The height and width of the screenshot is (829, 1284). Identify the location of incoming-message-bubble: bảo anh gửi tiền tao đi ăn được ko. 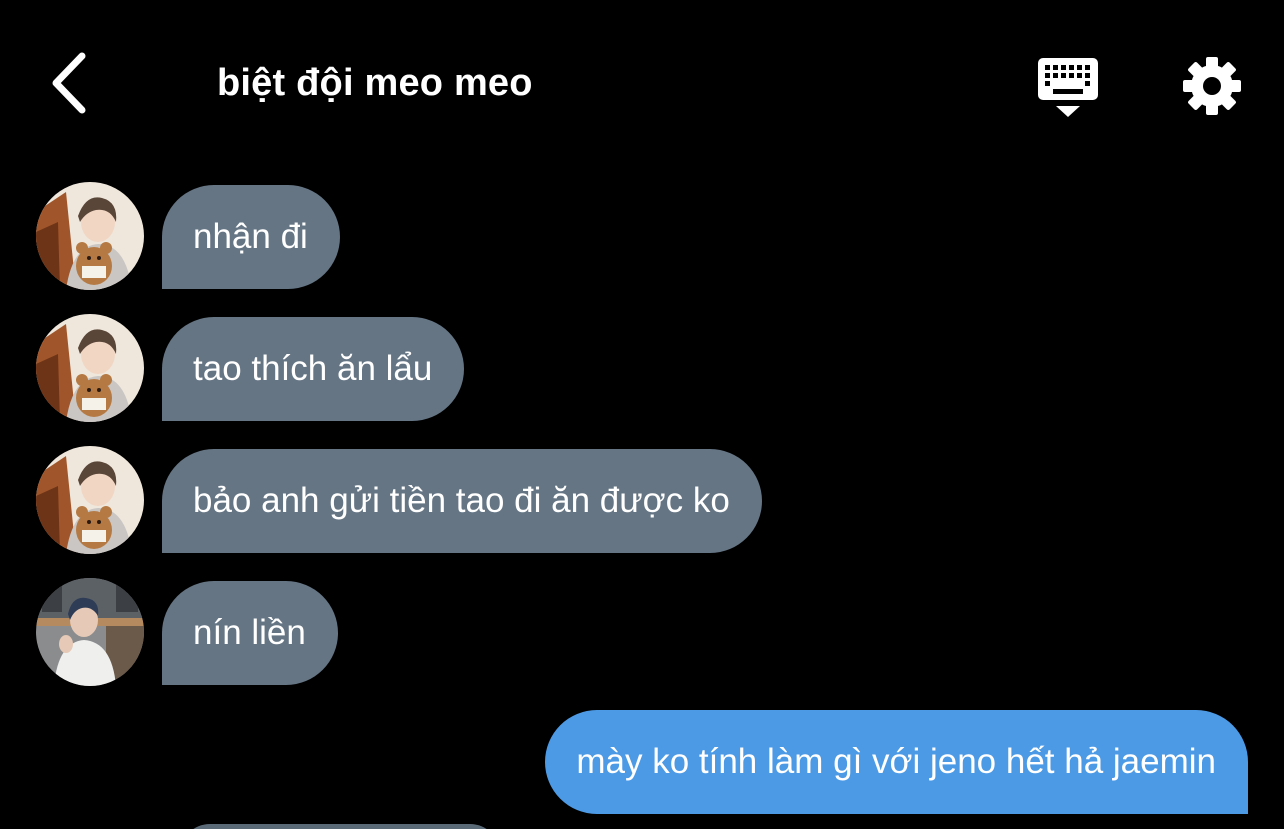
(462, 501).